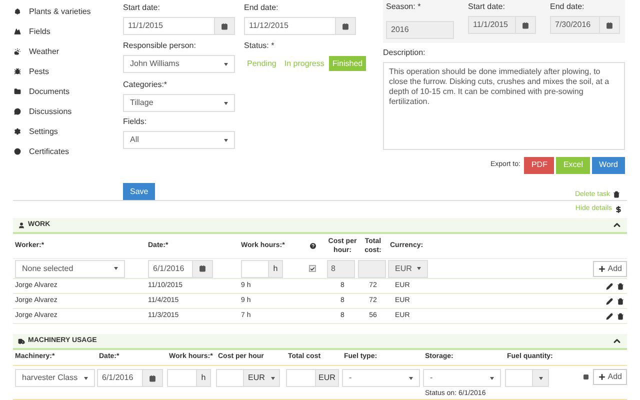  What do you see at coordinates (145, 85) in the screenshot?
I see `field-label: Categories:*` at bounding box center [145, 85].